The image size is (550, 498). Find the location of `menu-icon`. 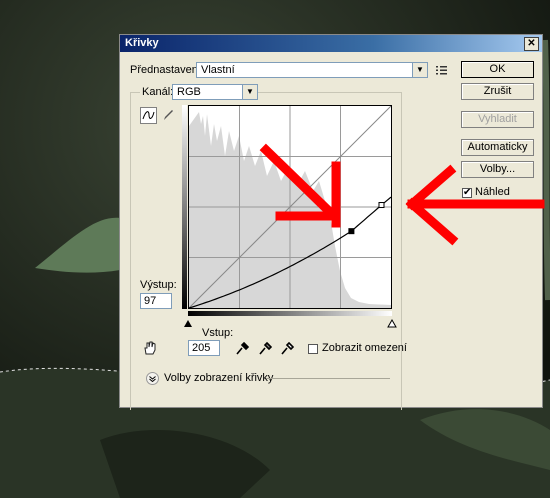

menu-icon is located at coordinates (442, 70).